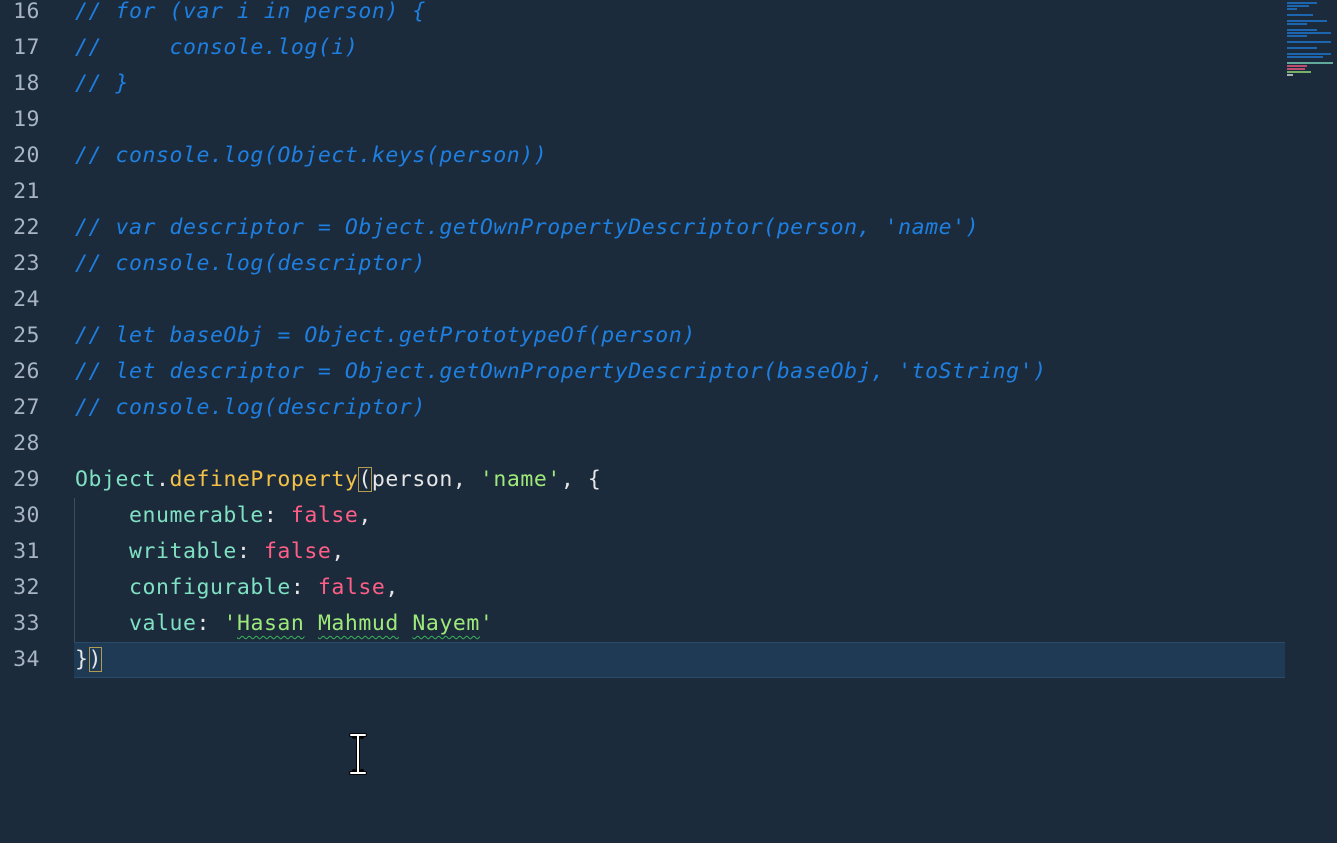 Image resolution: width=1337 pixels, height=843 pixels. What do you see at coordinates (668, 444) in the screenshot?
I see `code-line: 28` at bounding box center [668, 444].